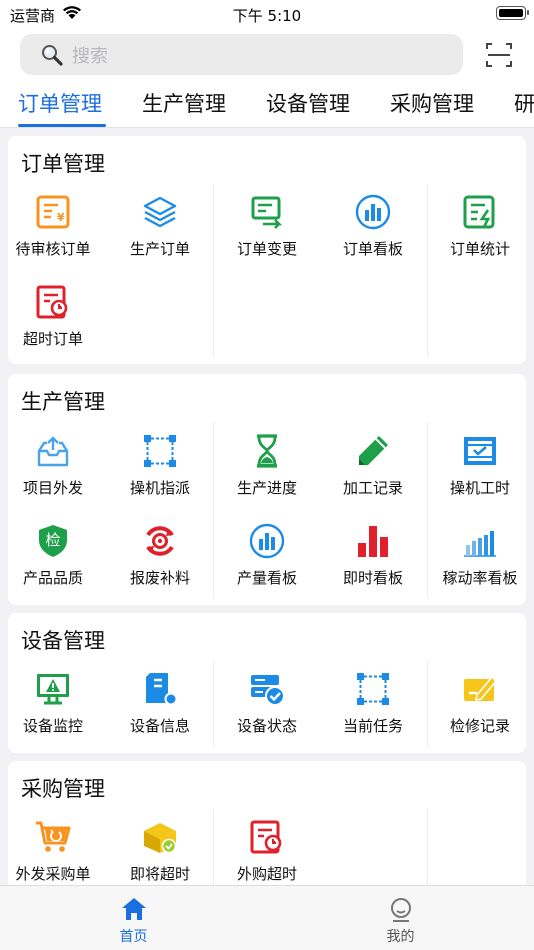  I want to click on section-title-equipment: 设备管理, so click(63, 641).